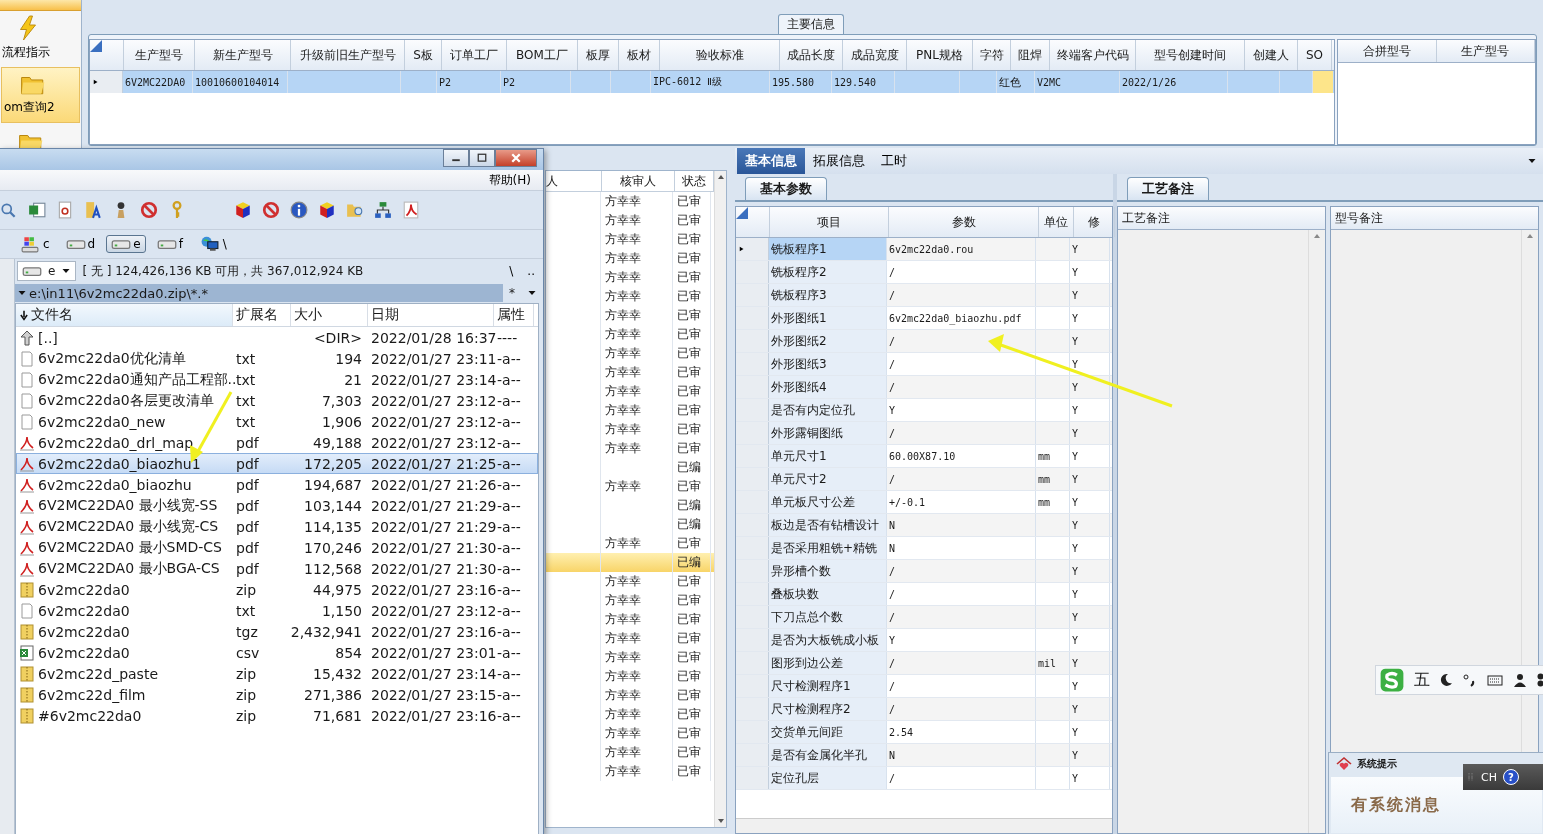 This screenshot has width=1543, height=834. What do you see at coordinates (1489, 777) in the screenshot?
I see `language-code: CH` at bounding box center [1489, 777].